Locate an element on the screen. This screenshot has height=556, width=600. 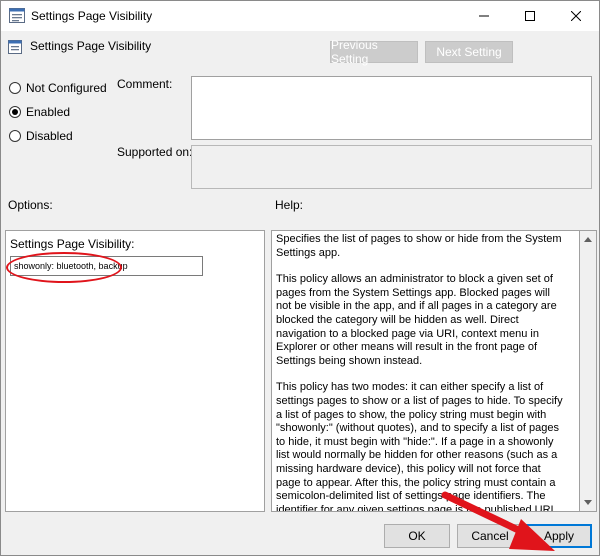
window-title: Settings Page Visibility is located at coordinates (92, 16).